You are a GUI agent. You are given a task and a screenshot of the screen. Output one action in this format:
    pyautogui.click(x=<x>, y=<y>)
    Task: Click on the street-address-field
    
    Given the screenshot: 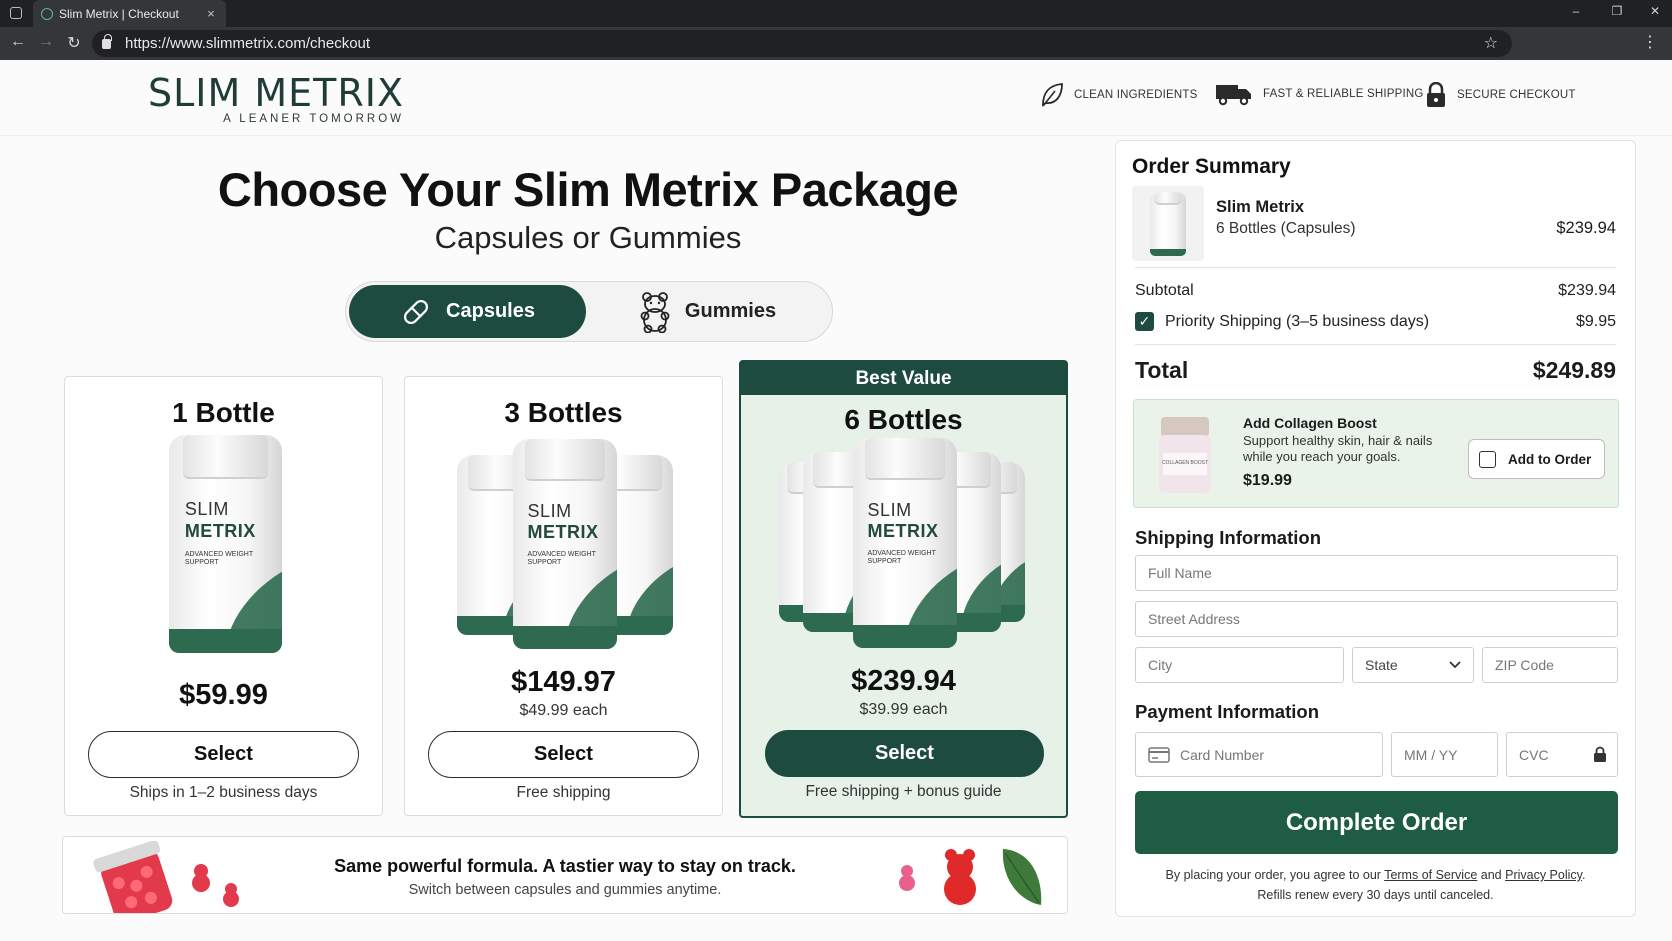 What is the action you would take?
    pyautogui.click(x=1376, y=619)
    